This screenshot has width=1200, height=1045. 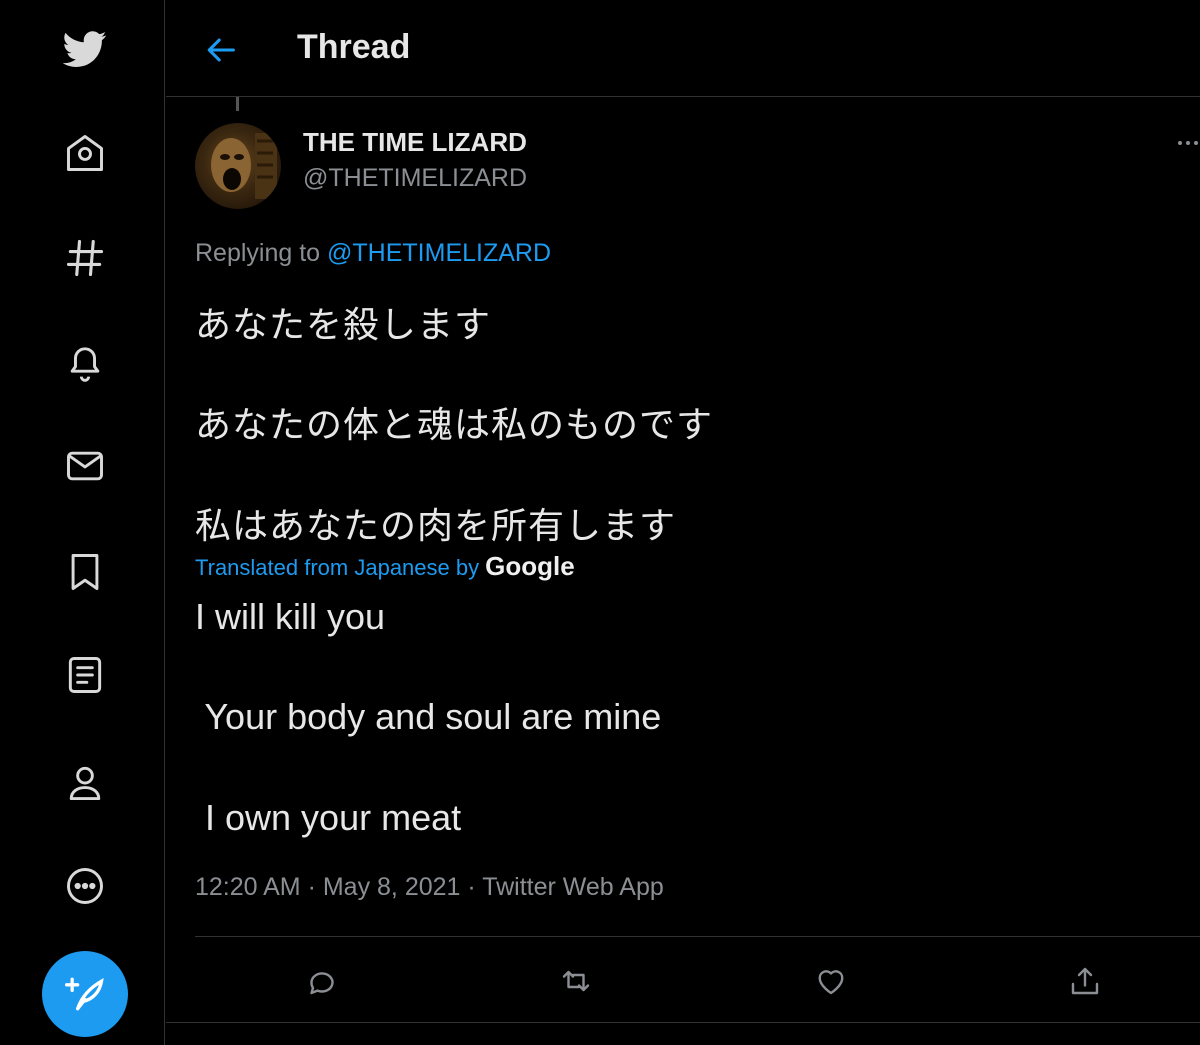 I want to click on nav-profile, so click(x=85, y=783).